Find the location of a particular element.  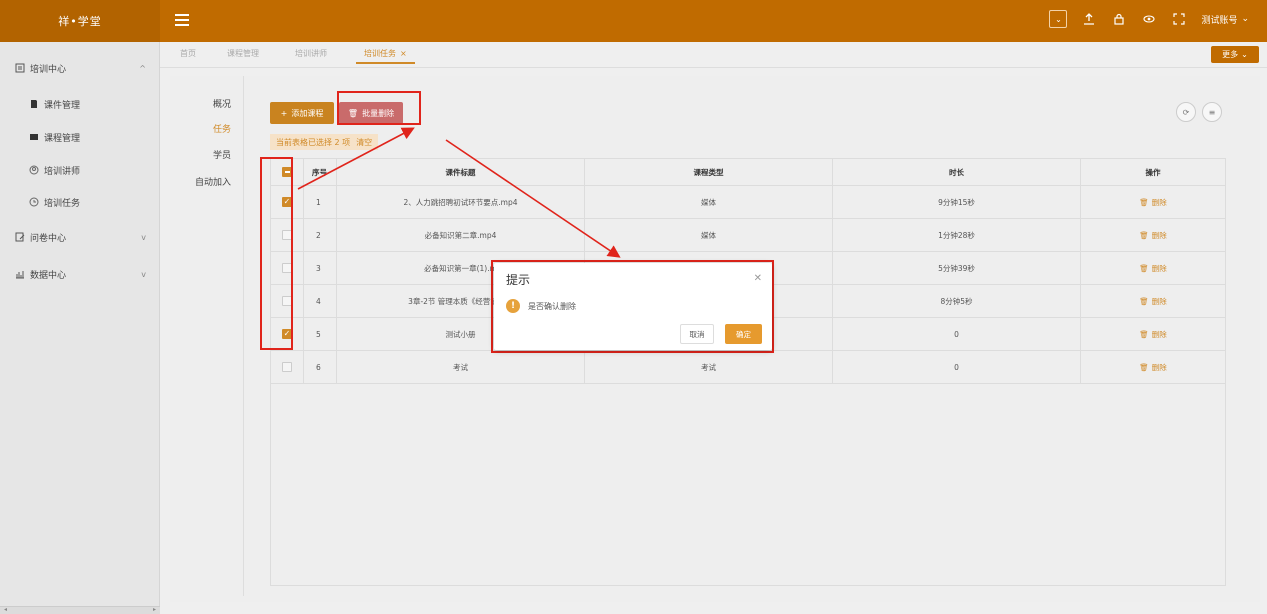

sidebar-item-training-center: 培训中心 ^ is located at coordinates (80, 68).